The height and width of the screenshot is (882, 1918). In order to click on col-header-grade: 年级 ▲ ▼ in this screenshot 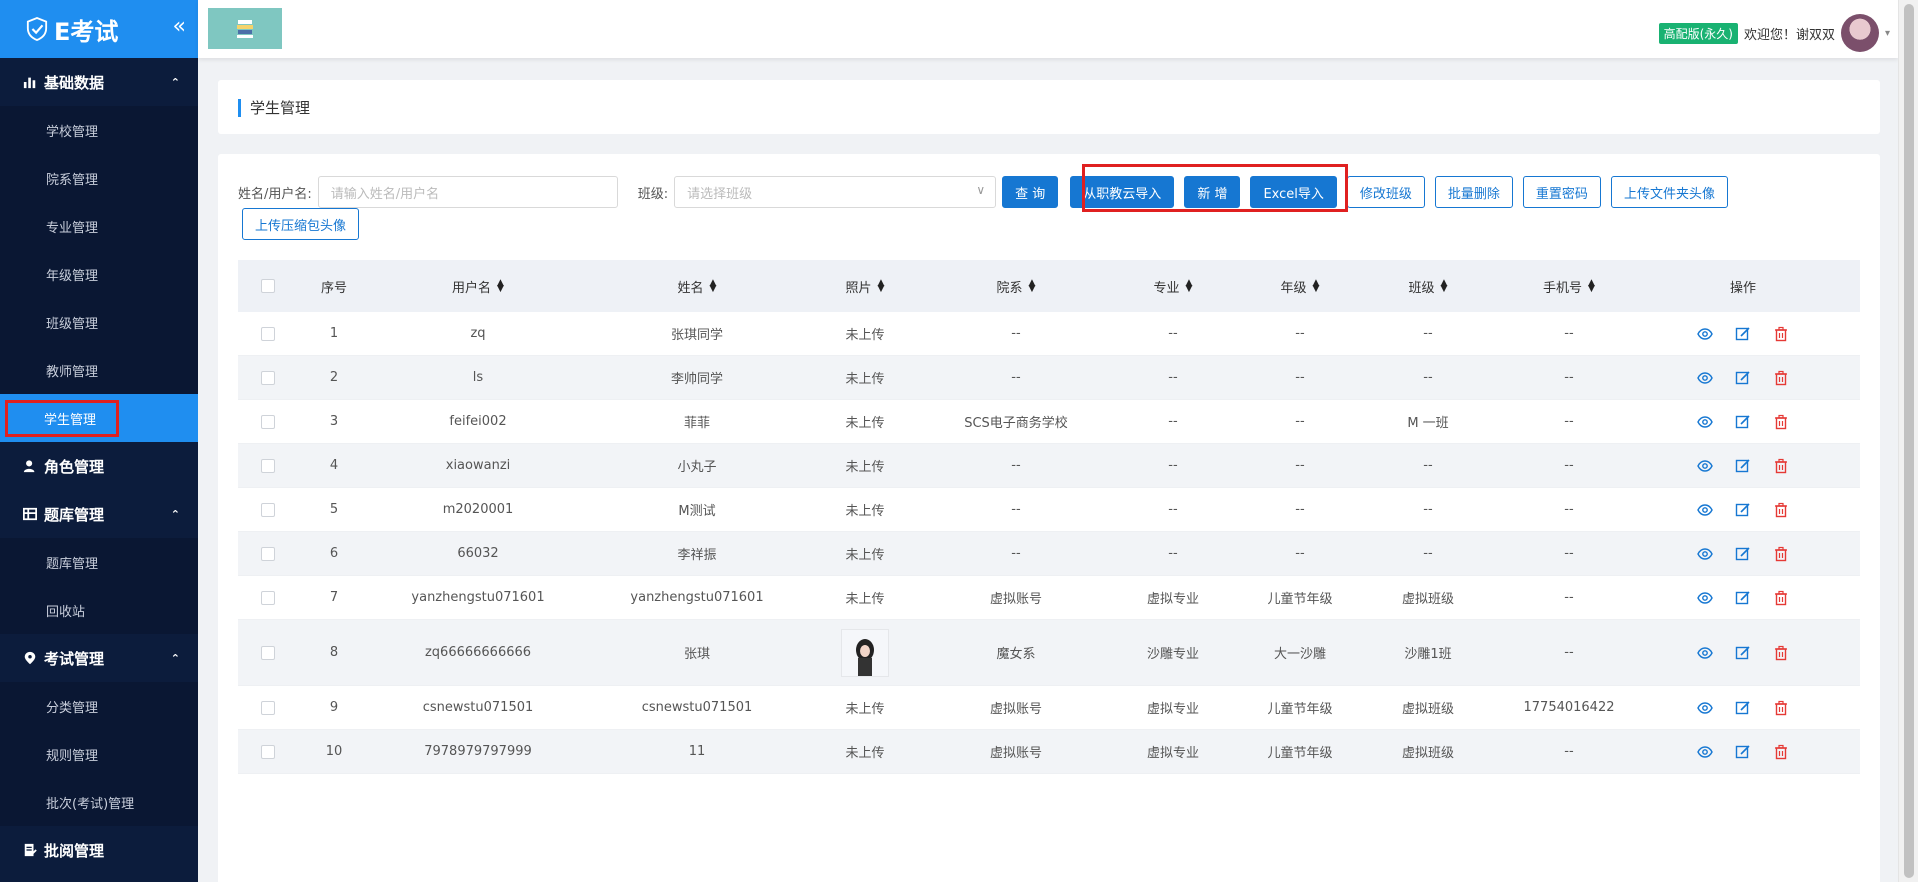, I will do `click(1300, 286)`.